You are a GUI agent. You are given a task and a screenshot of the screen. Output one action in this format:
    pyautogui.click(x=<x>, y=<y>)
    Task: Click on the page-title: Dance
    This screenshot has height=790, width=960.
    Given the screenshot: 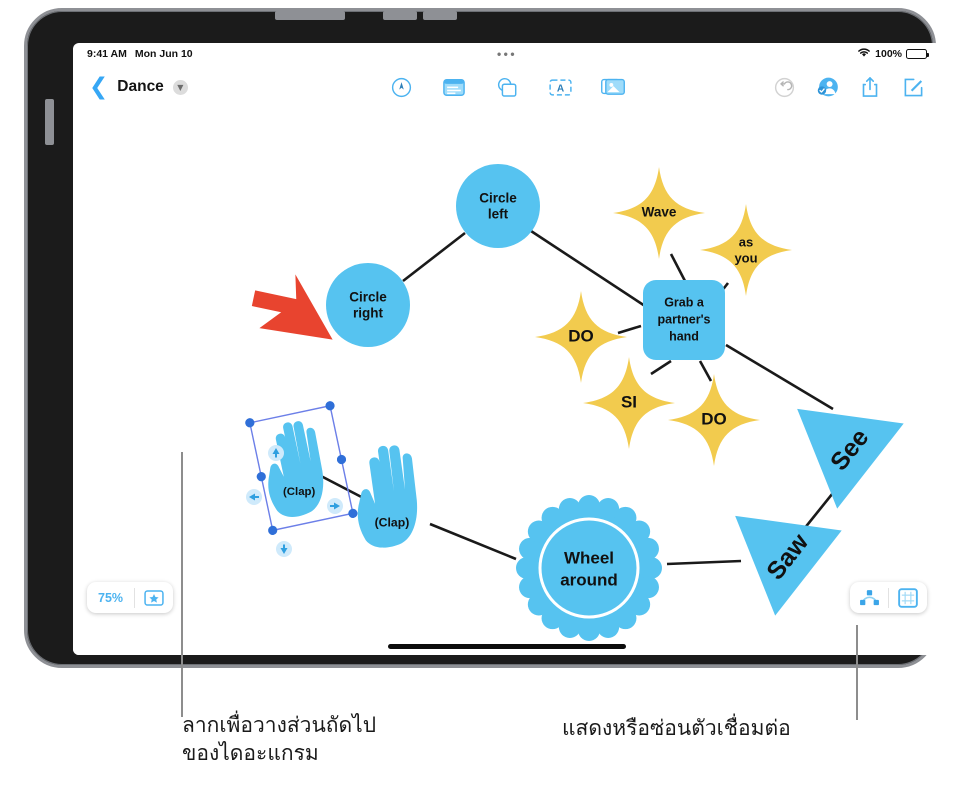 What is the action you would take?
    pyautogui.click(x=140, y=86)
    